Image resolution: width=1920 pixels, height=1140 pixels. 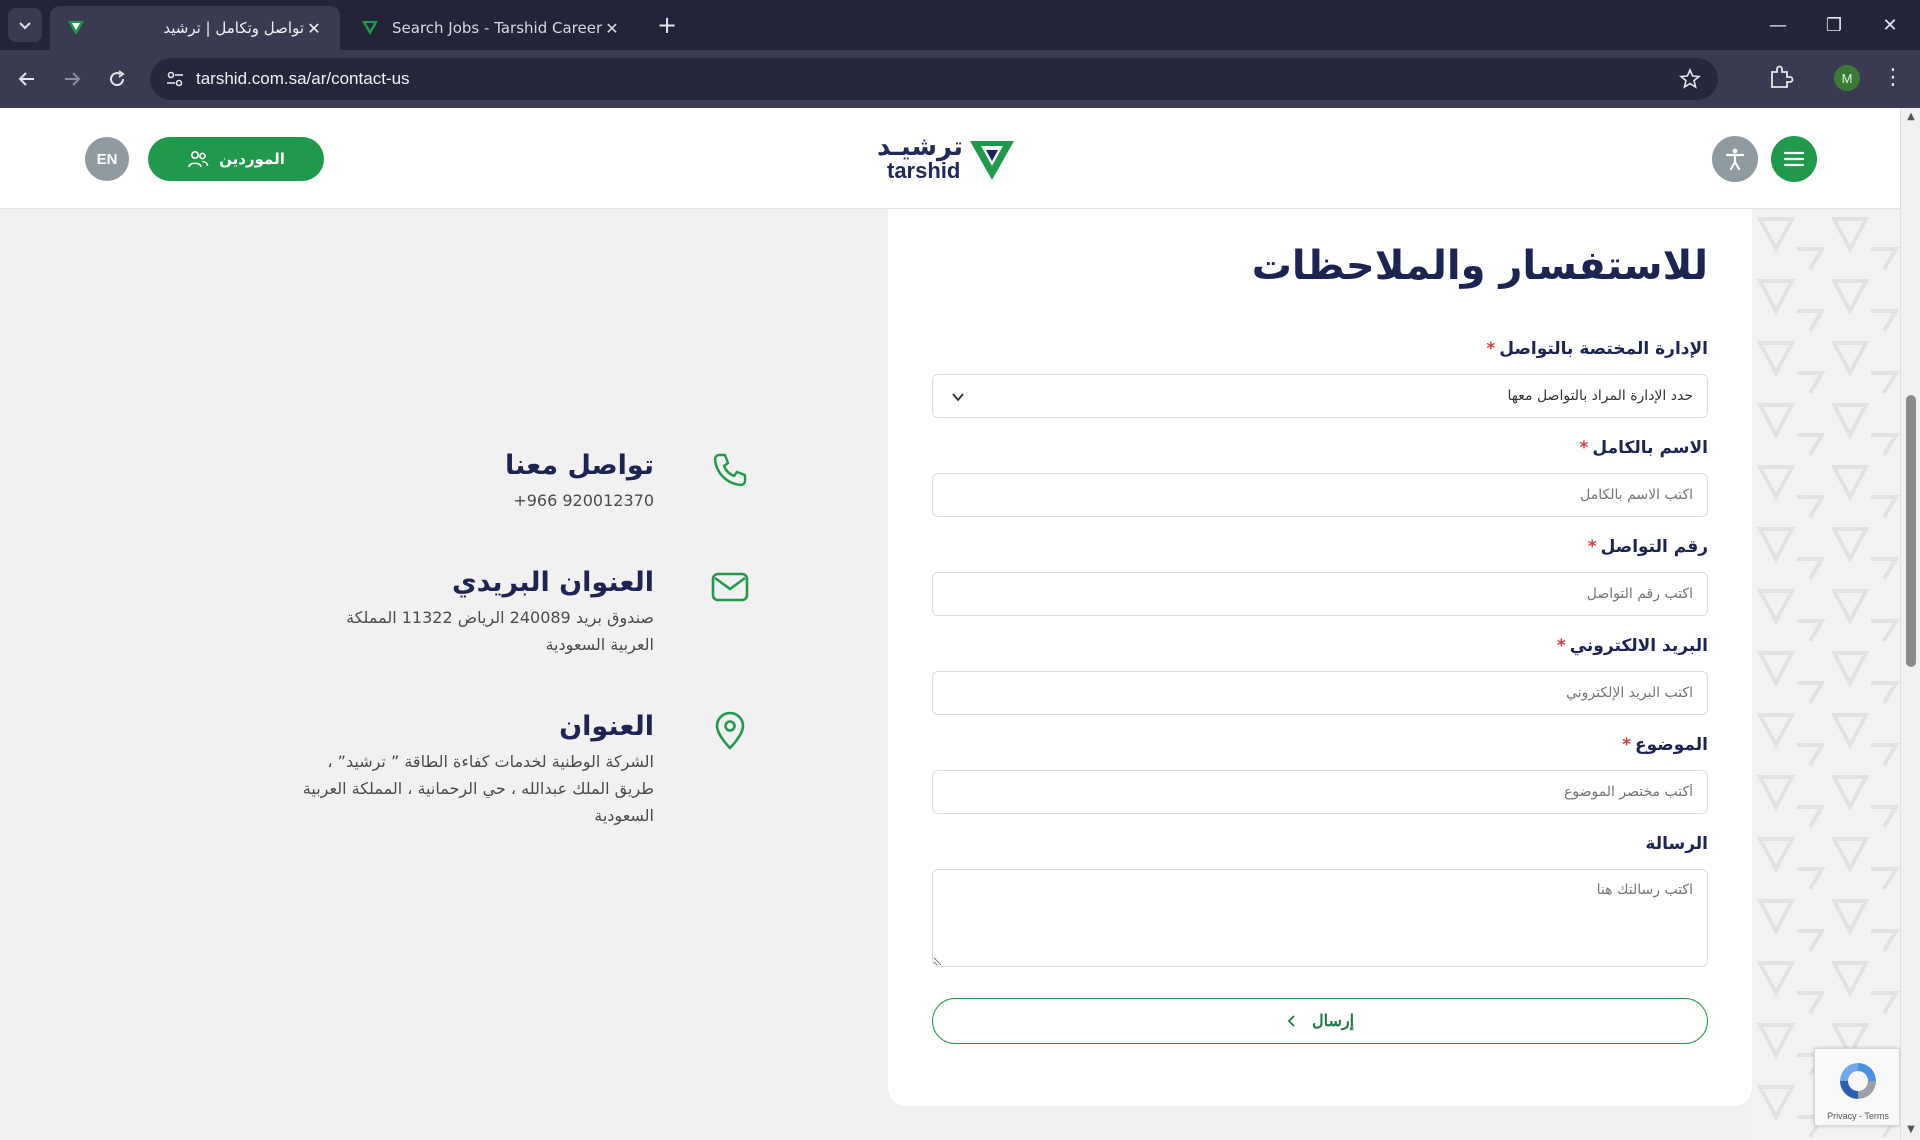 I want to click on contact-phone-block: تواصل معنا +966 920012370, so click(x=563, y=482).